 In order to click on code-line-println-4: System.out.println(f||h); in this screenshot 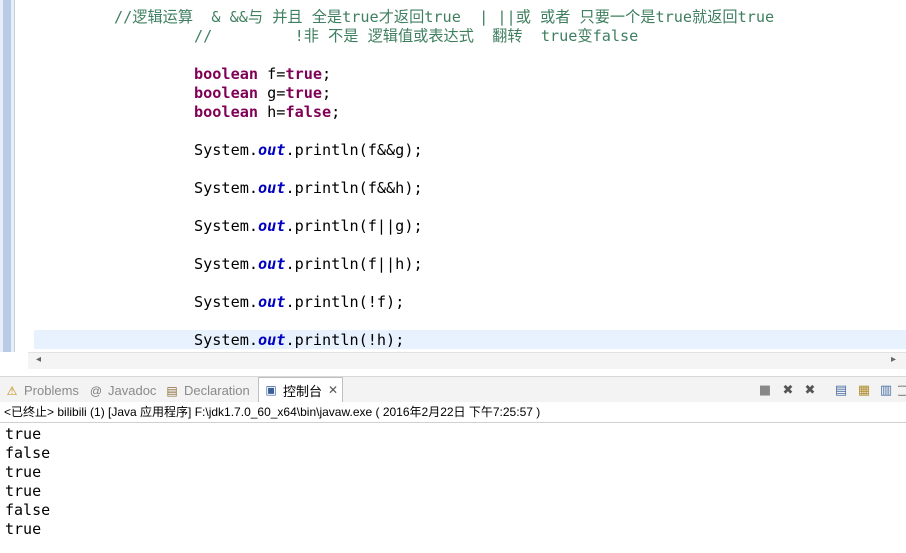, I will do `click(308, 264)`.